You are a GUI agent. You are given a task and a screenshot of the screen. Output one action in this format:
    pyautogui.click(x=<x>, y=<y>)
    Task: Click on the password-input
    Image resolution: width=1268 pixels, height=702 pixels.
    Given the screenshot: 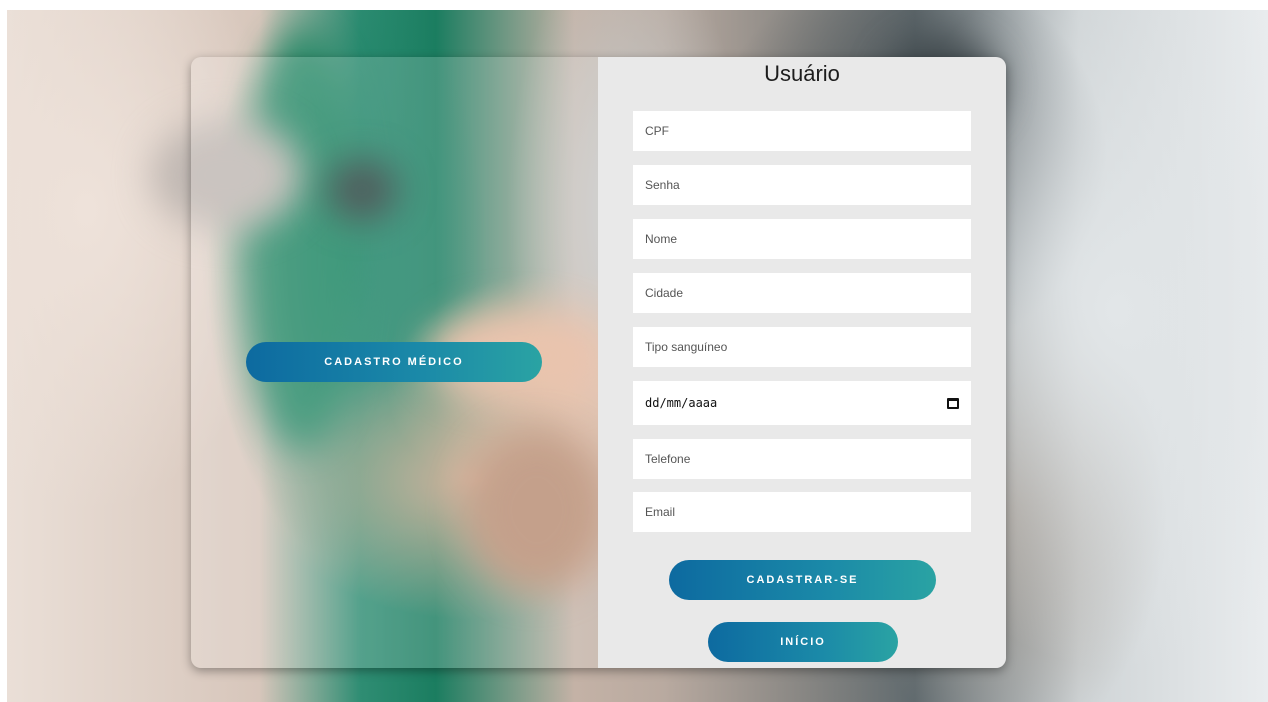 What is the action you would take?
    pyautogui.click(x=802, y=185)
    